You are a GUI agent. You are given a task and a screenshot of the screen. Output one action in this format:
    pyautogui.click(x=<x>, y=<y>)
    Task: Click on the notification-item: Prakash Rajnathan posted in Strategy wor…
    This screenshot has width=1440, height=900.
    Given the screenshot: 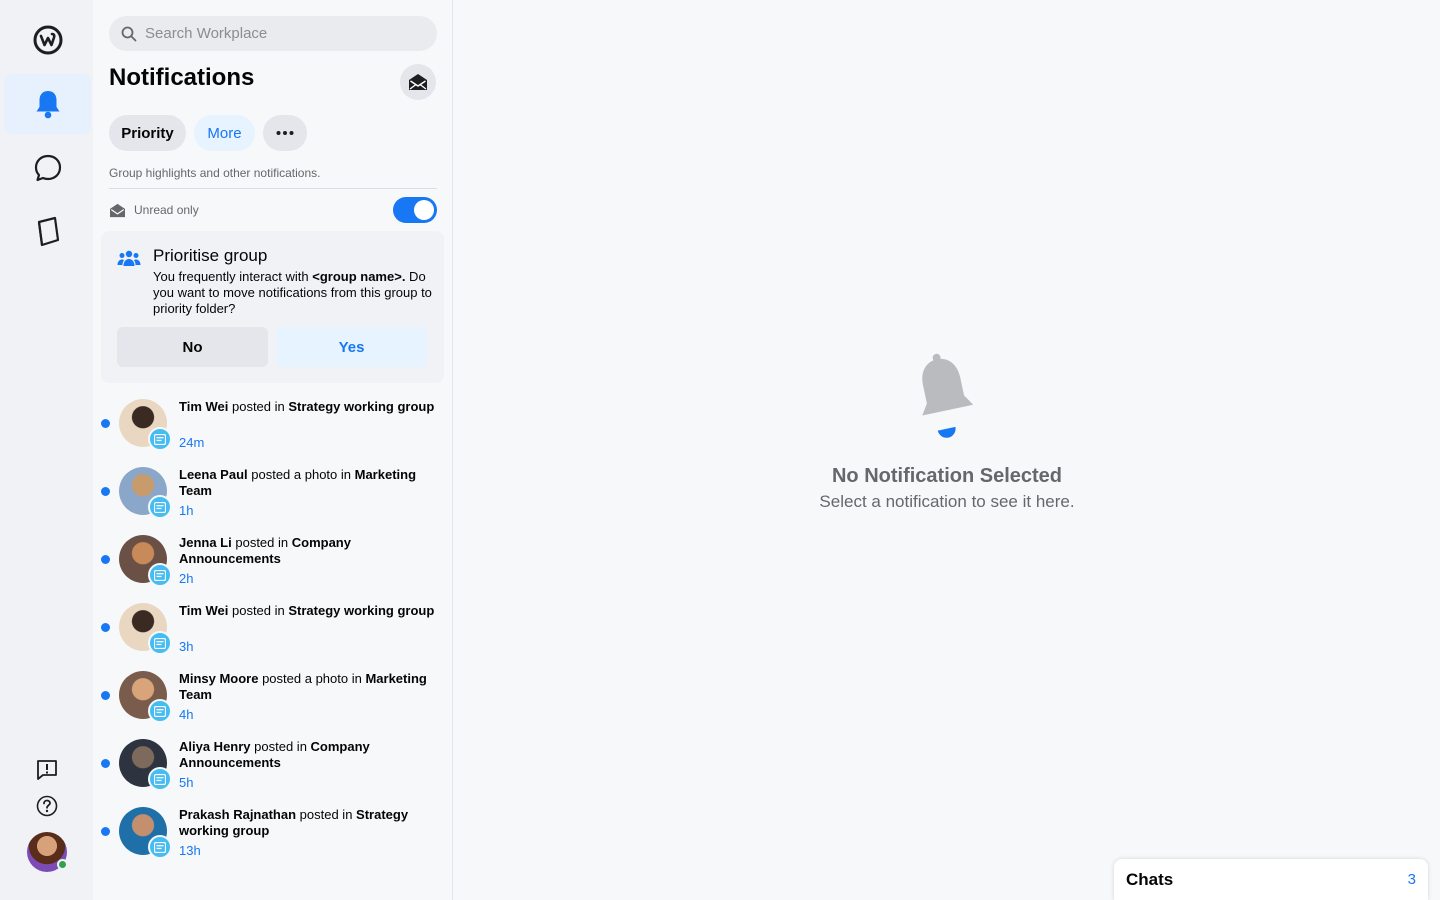 What is the action you would take?
    pyautogui.click(x=273, y=839)
    